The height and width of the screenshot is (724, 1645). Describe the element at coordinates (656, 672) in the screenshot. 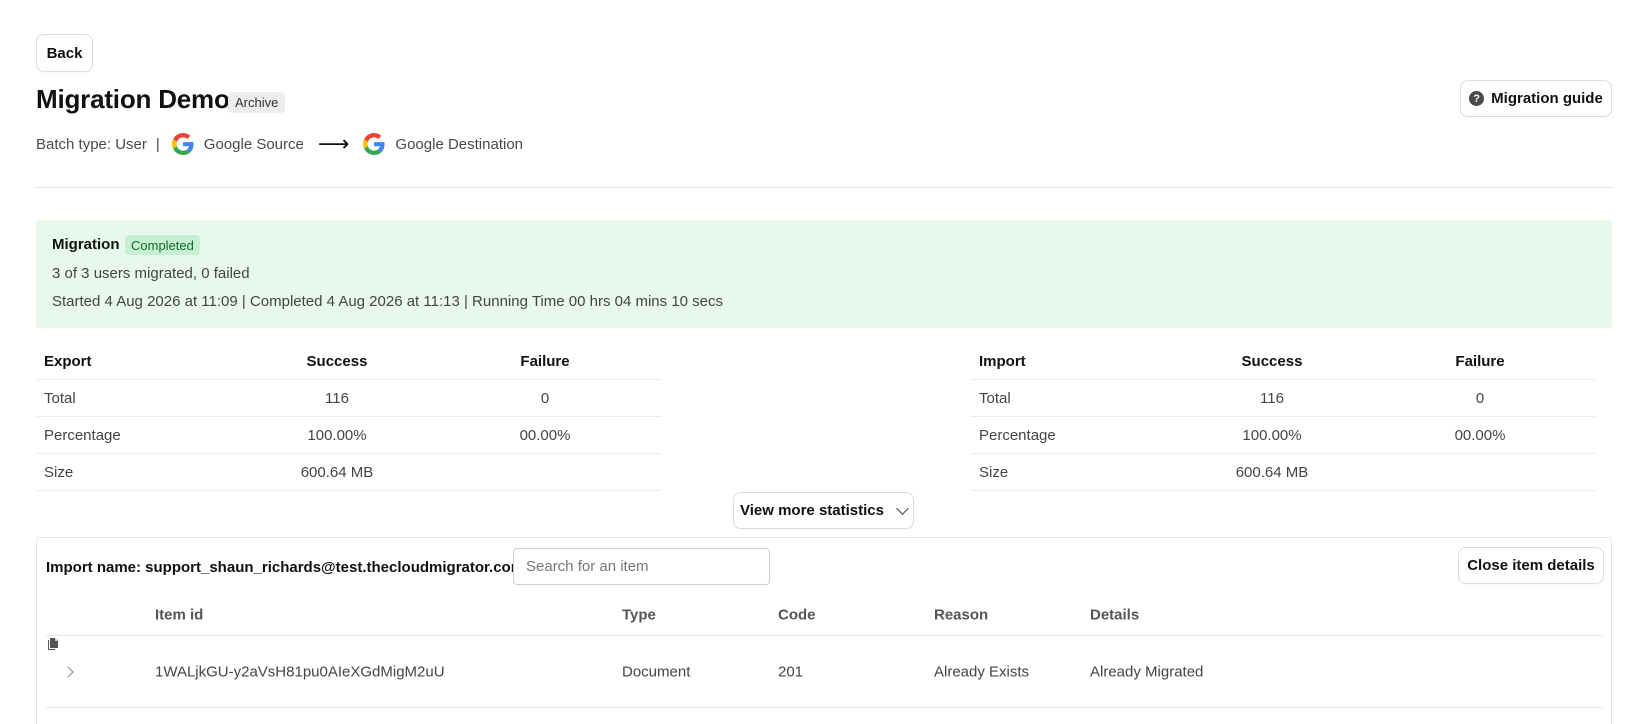

I see `item-type: Document` at that location.